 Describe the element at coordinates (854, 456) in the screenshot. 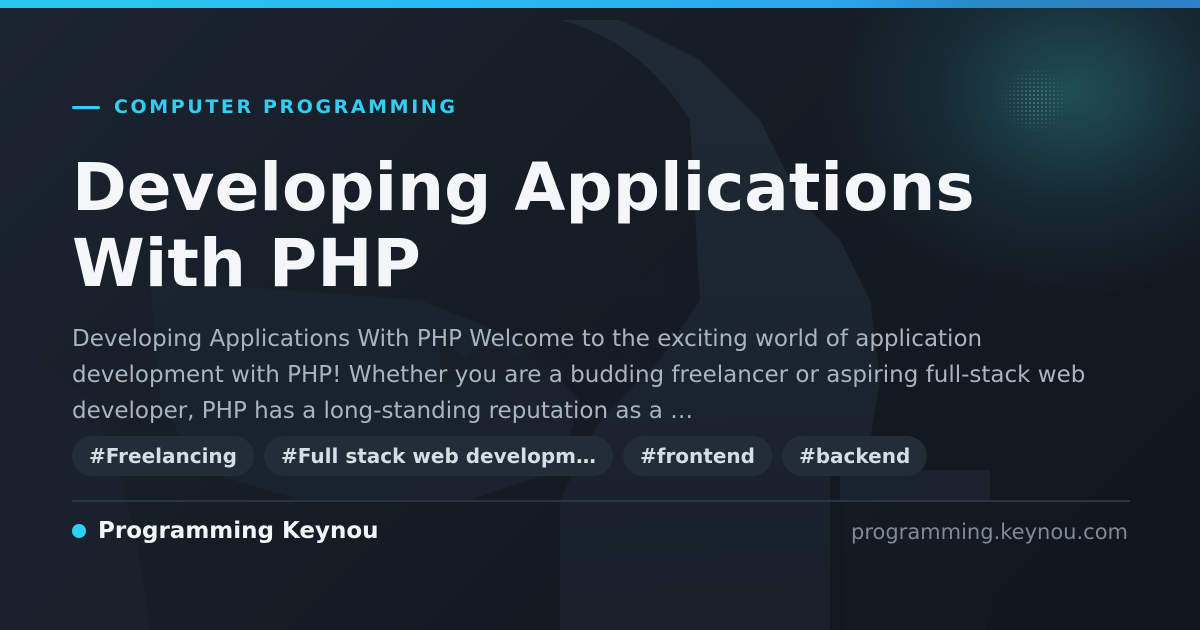

I see `tag-backend: #backend` at that location.